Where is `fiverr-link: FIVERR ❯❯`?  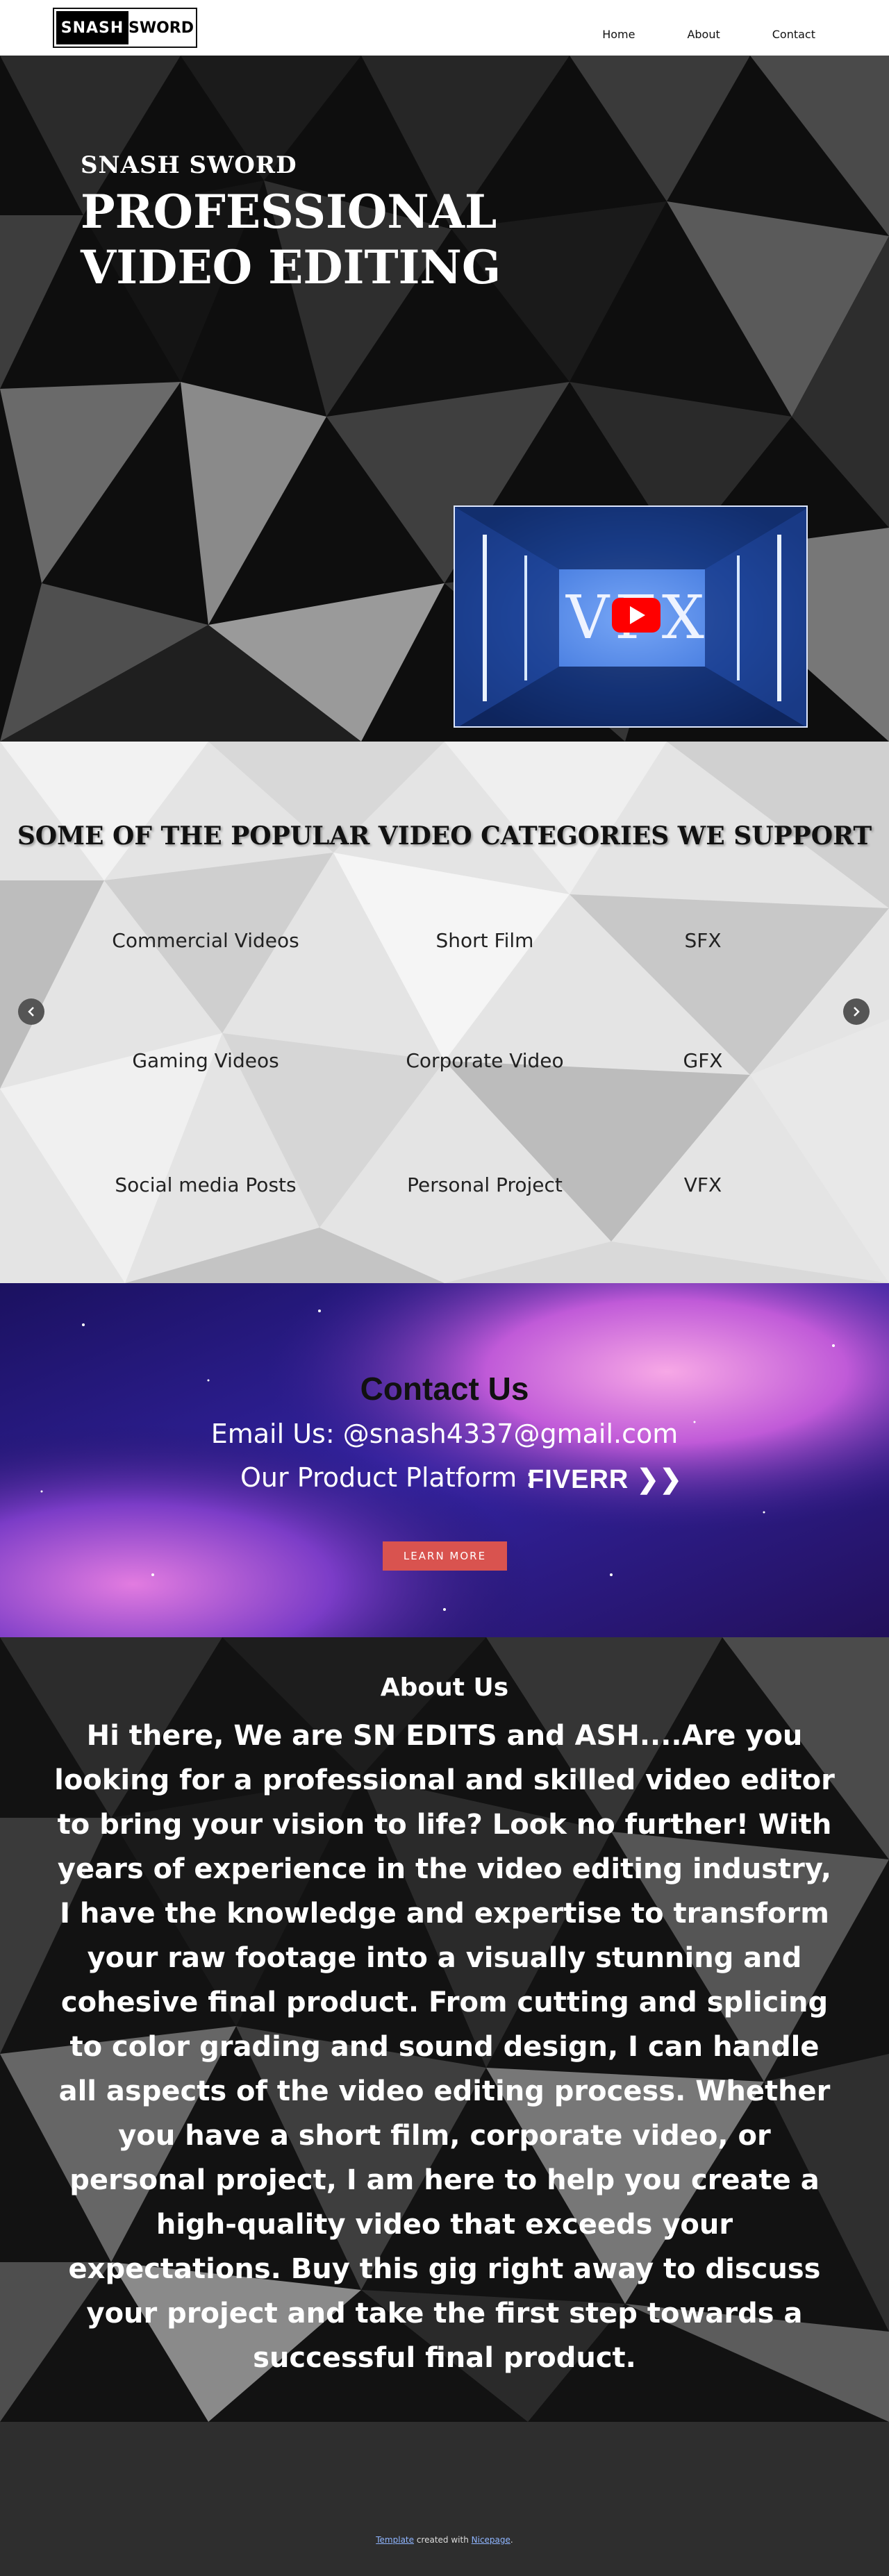
fiverr-link: FIVERR ❯❯ is located at coordinates (605, 1479).